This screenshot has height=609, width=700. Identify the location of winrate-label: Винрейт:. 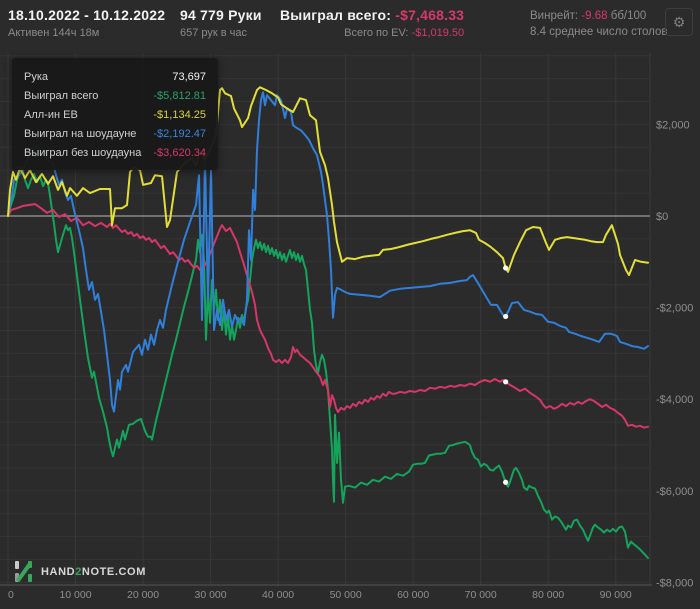
(556, 16).